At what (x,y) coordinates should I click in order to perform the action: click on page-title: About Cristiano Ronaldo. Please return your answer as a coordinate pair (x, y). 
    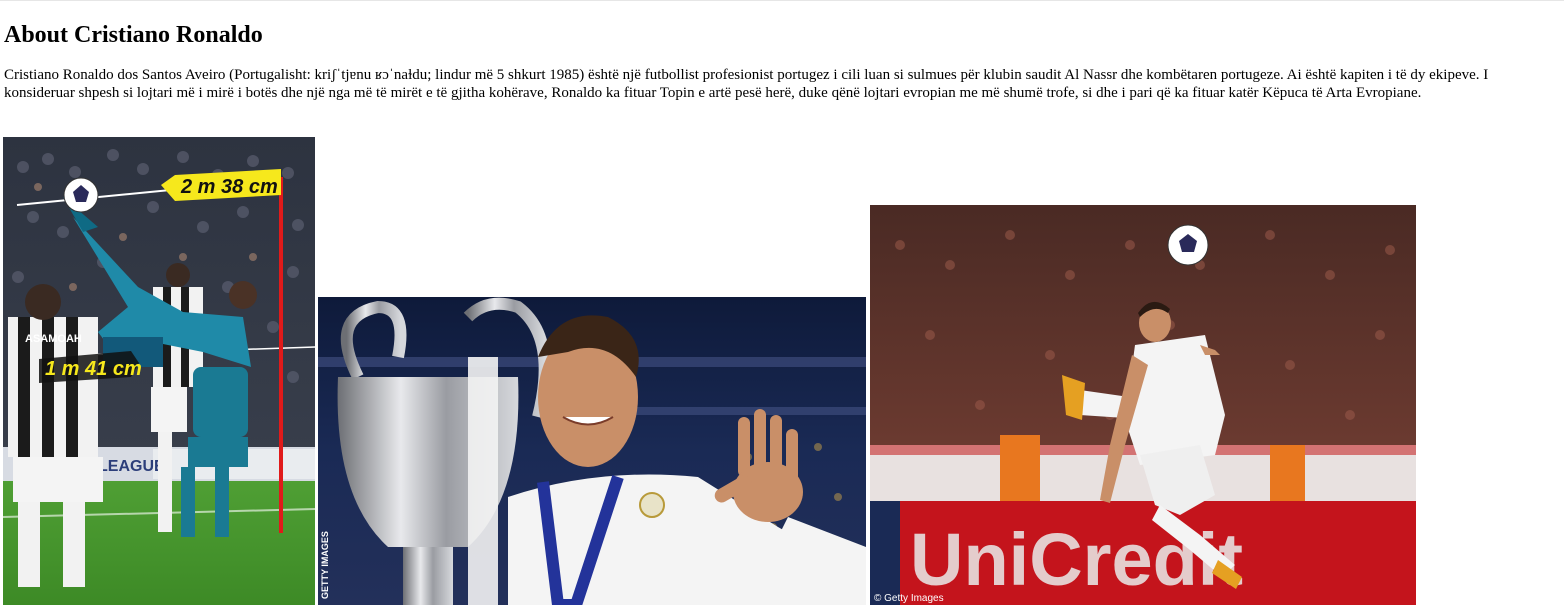
    Looking at the image, I should click on (133, 35).